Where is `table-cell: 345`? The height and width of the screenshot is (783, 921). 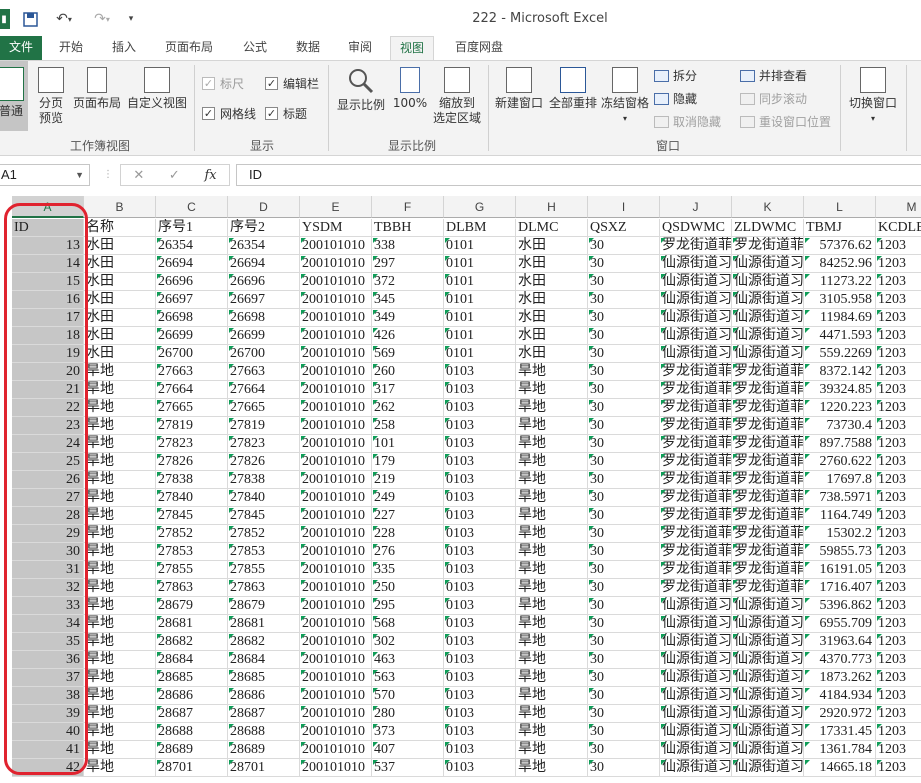 table-cell: 345 is located at coordinates (408, 300).